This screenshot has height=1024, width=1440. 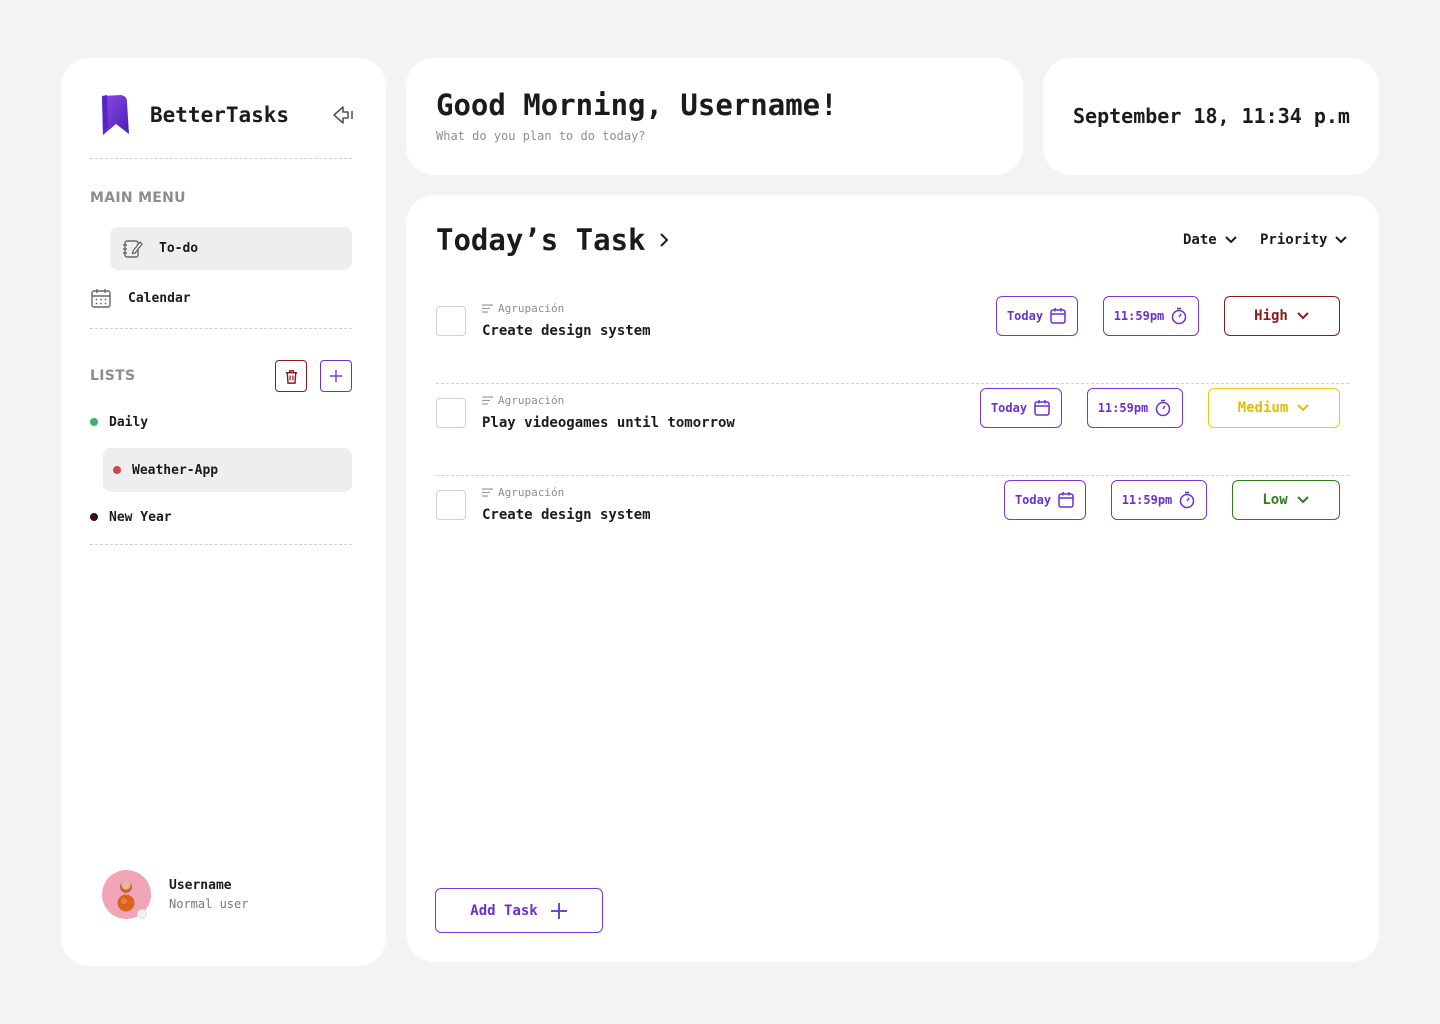 I want to click on list-label: New Year, so click(x=140, y=517).